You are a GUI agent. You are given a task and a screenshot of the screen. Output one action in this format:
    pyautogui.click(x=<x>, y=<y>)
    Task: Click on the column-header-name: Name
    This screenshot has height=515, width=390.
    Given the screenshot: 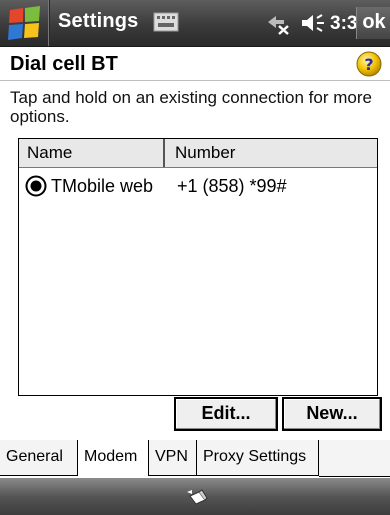 What is the action you would take?
    pyautogui.click(x=49, y=153)
    